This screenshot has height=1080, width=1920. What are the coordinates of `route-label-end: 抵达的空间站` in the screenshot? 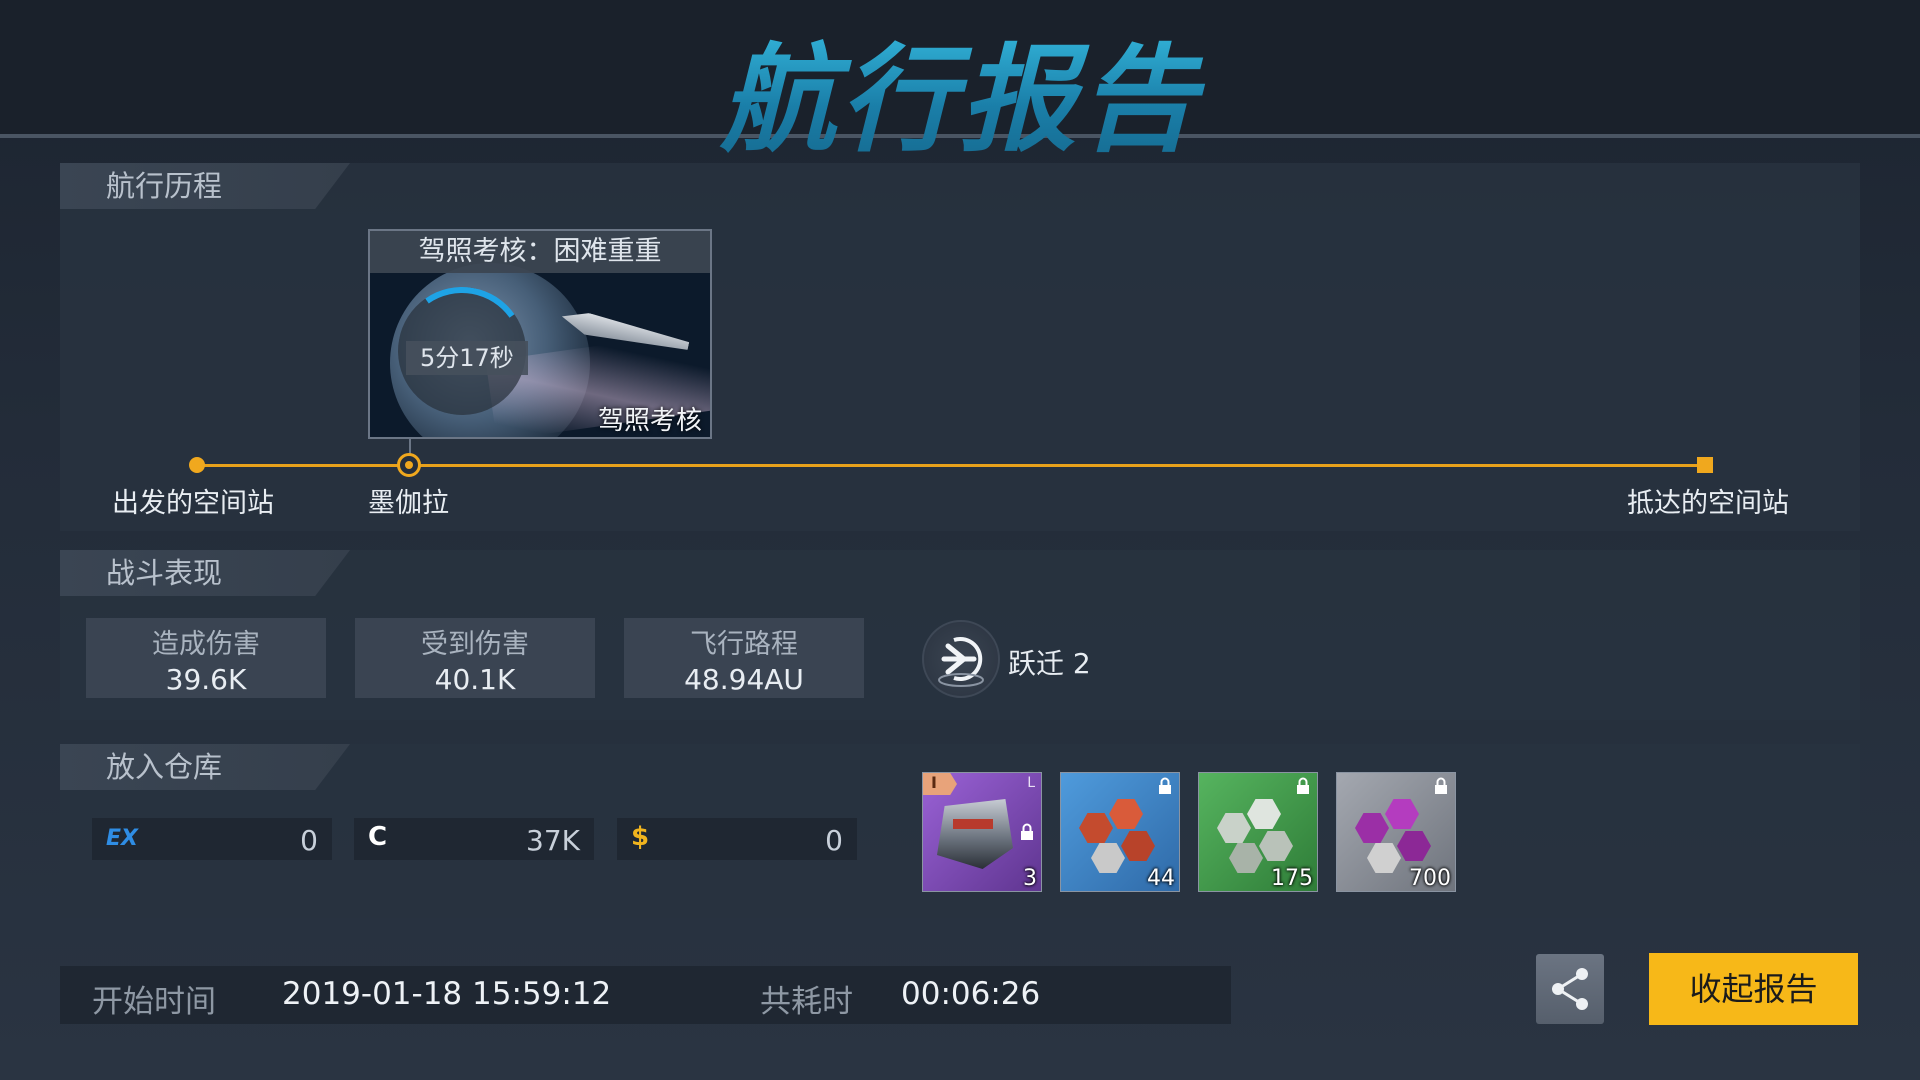 It's located at (1708, 503).